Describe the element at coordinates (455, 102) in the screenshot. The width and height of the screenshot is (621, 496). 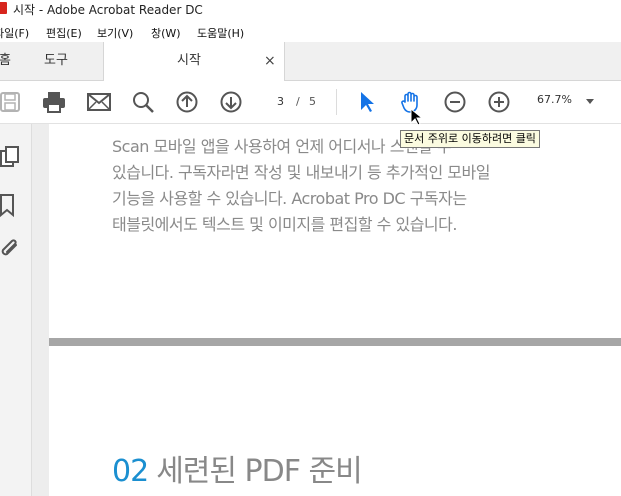
I see `zoom-out-icon` at that location.